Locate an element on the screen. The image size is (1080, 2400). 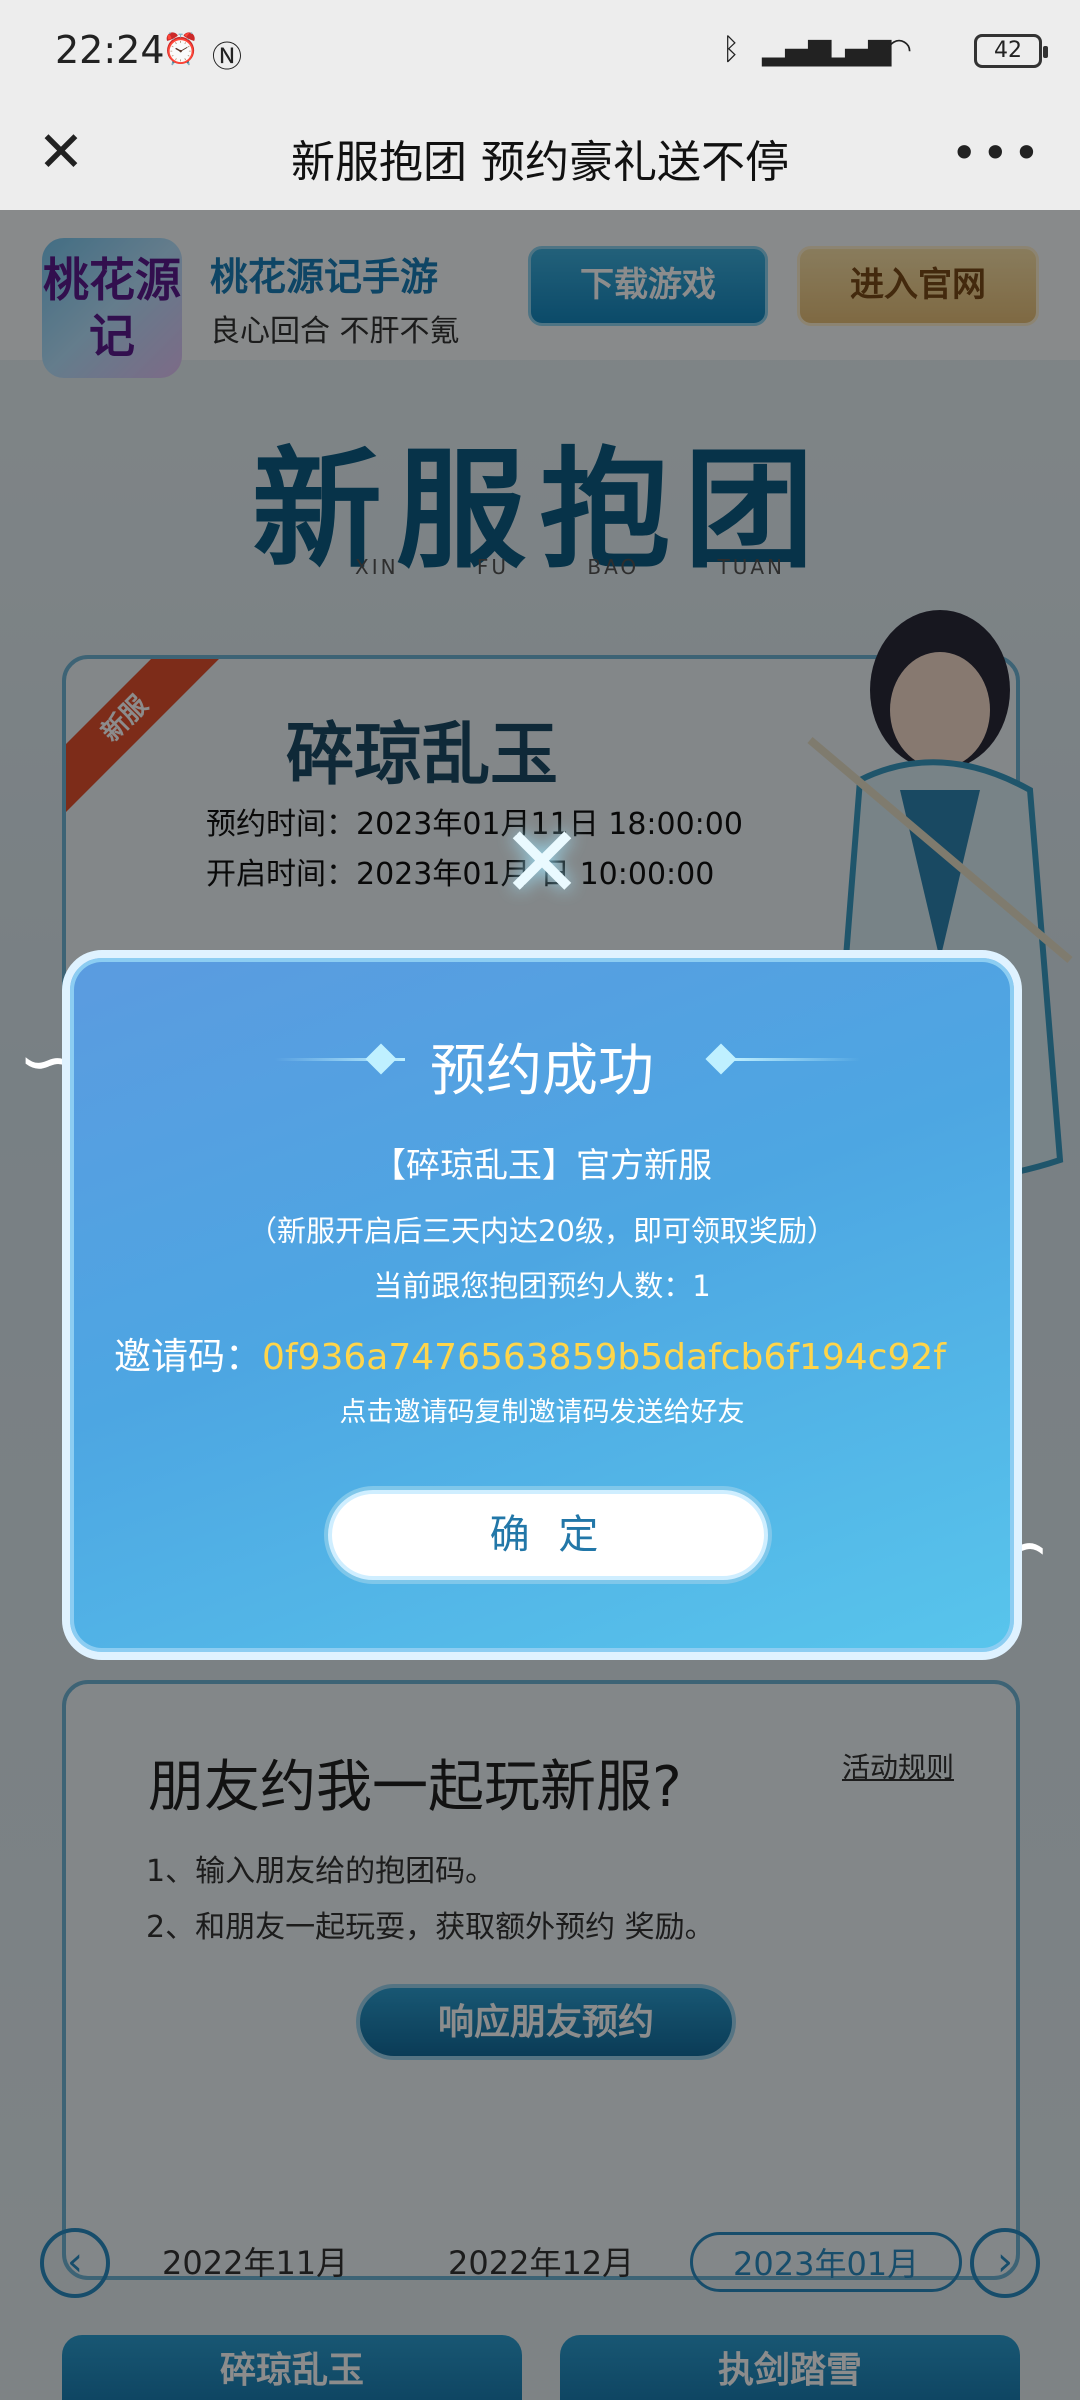
title-divider-right is located at coordinates (795, 1059).